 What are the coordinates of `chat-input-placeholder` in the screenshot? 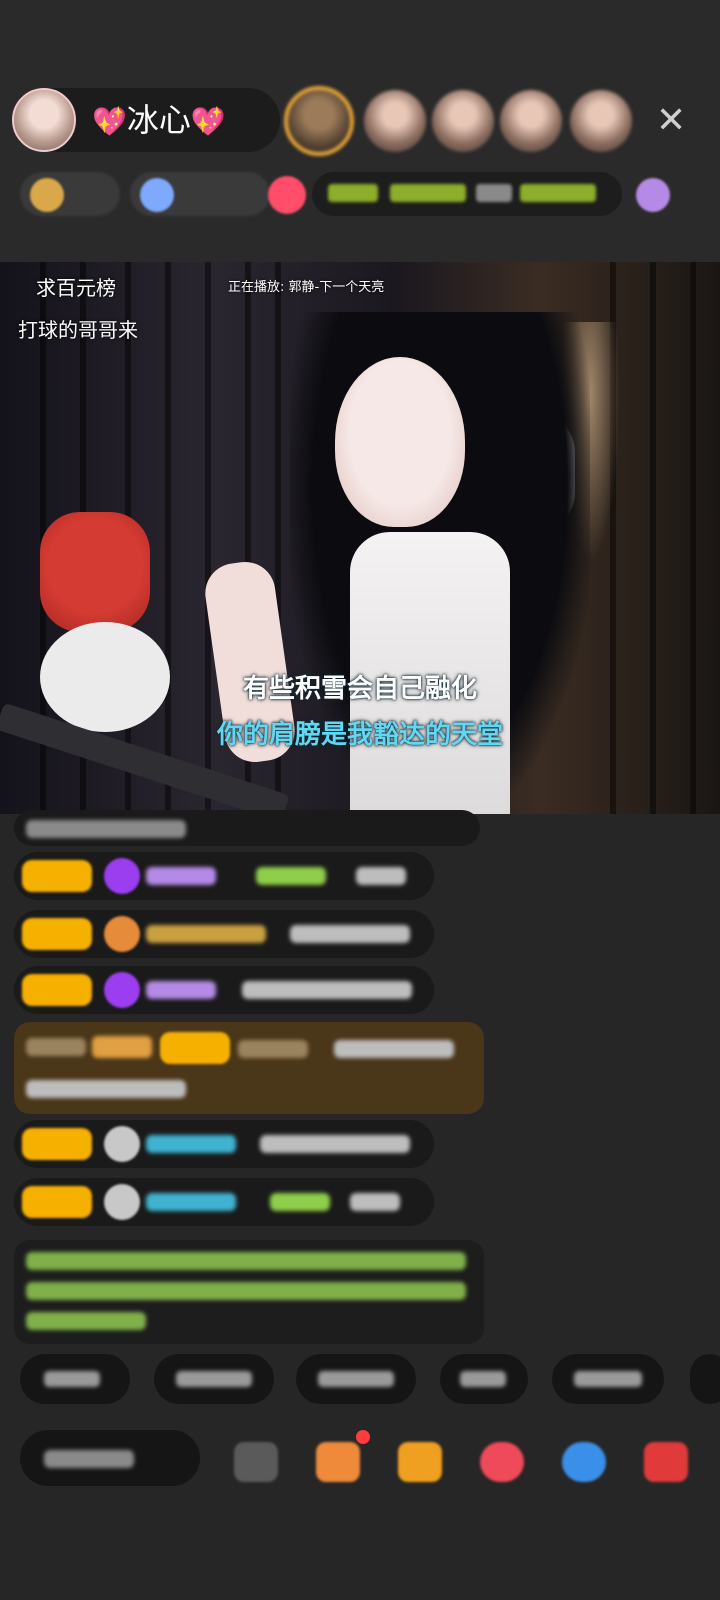 It's located at (89, 1459).